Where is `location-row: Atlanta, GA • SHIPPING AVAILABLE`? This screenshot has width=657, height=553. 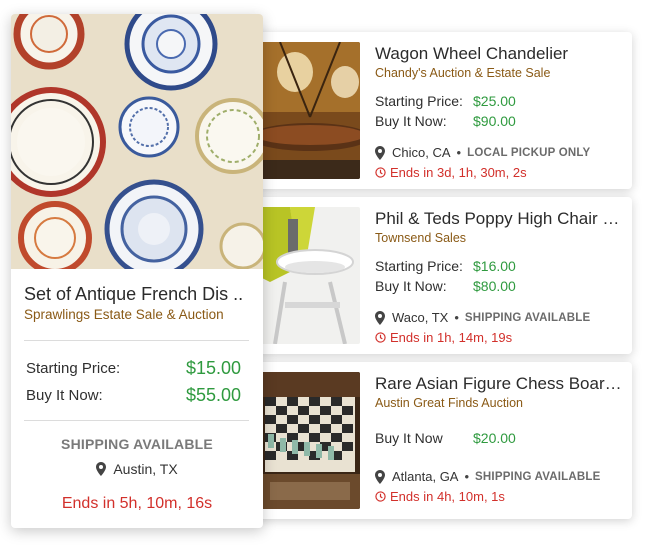 location-row: Atlanta, GA • SHIPPING AVAILABLE is located at coordinates (487, 476).